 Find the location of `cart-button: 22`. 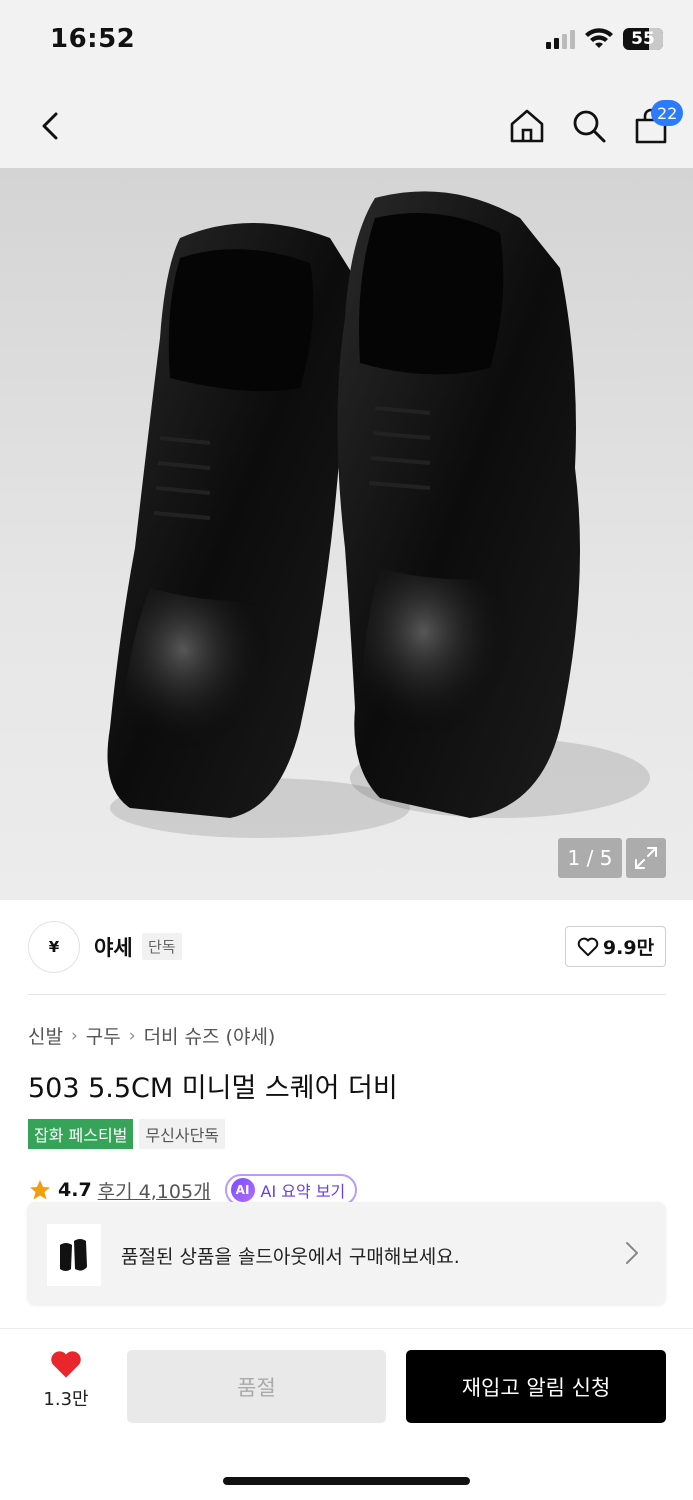

cart-button: 22 is located at coordinates (657, 123).